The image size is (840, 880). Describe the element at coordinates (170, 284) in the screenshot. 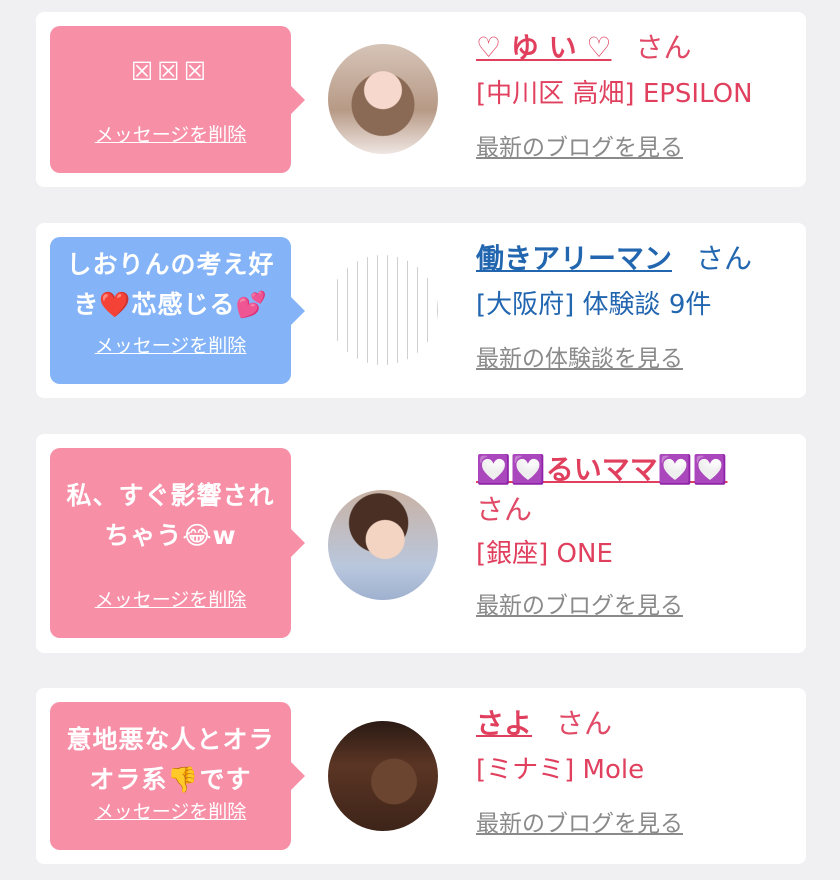

I see `message-text: しおりんの考え好き❤️芯感じる💕` at that location.